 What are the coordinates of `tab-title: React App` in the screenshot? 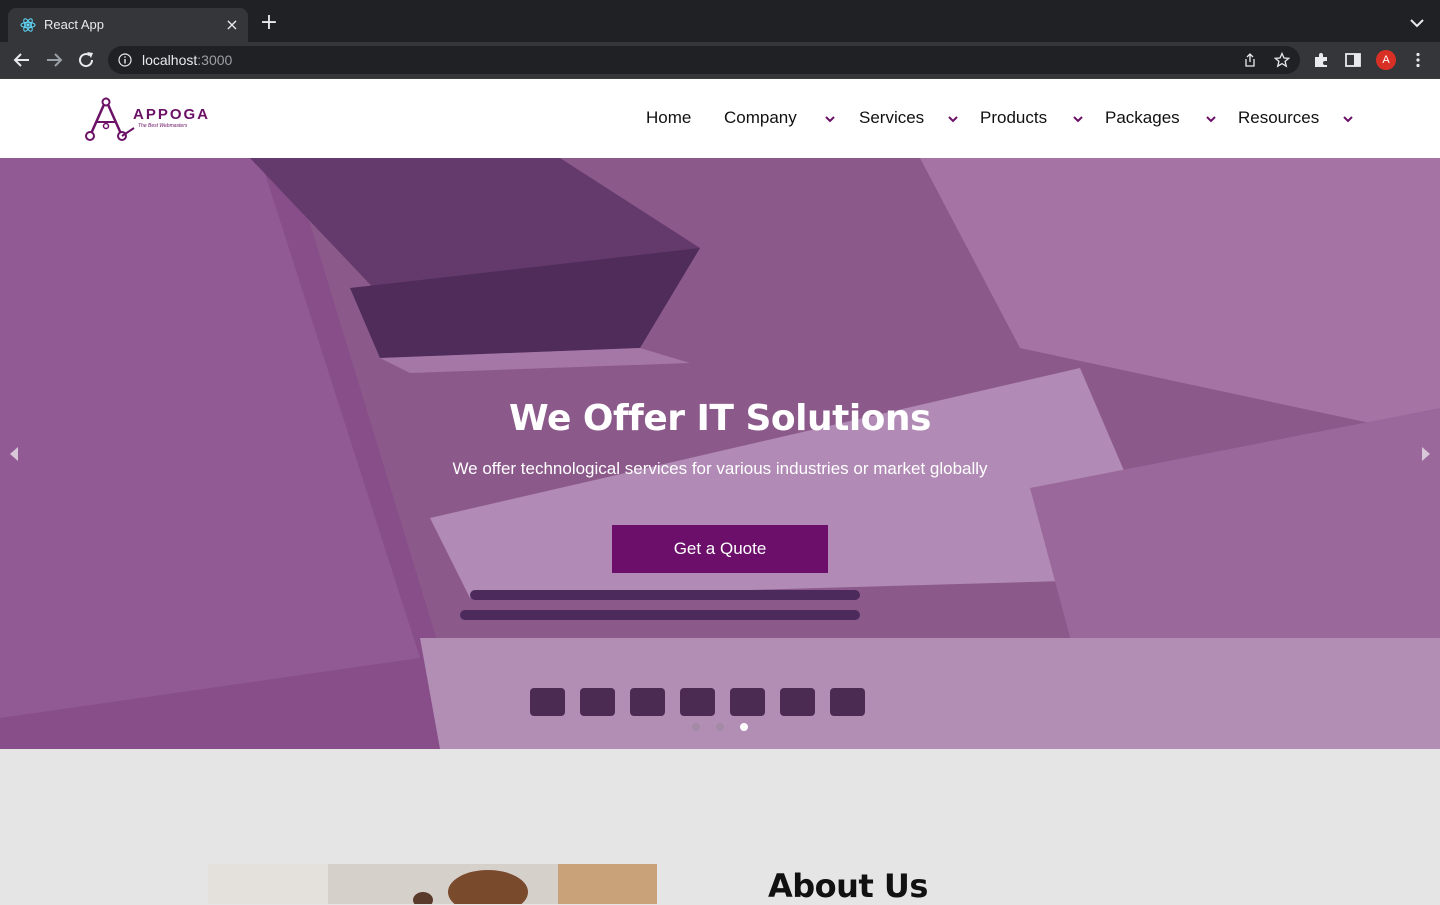 It's located at (74, 24).